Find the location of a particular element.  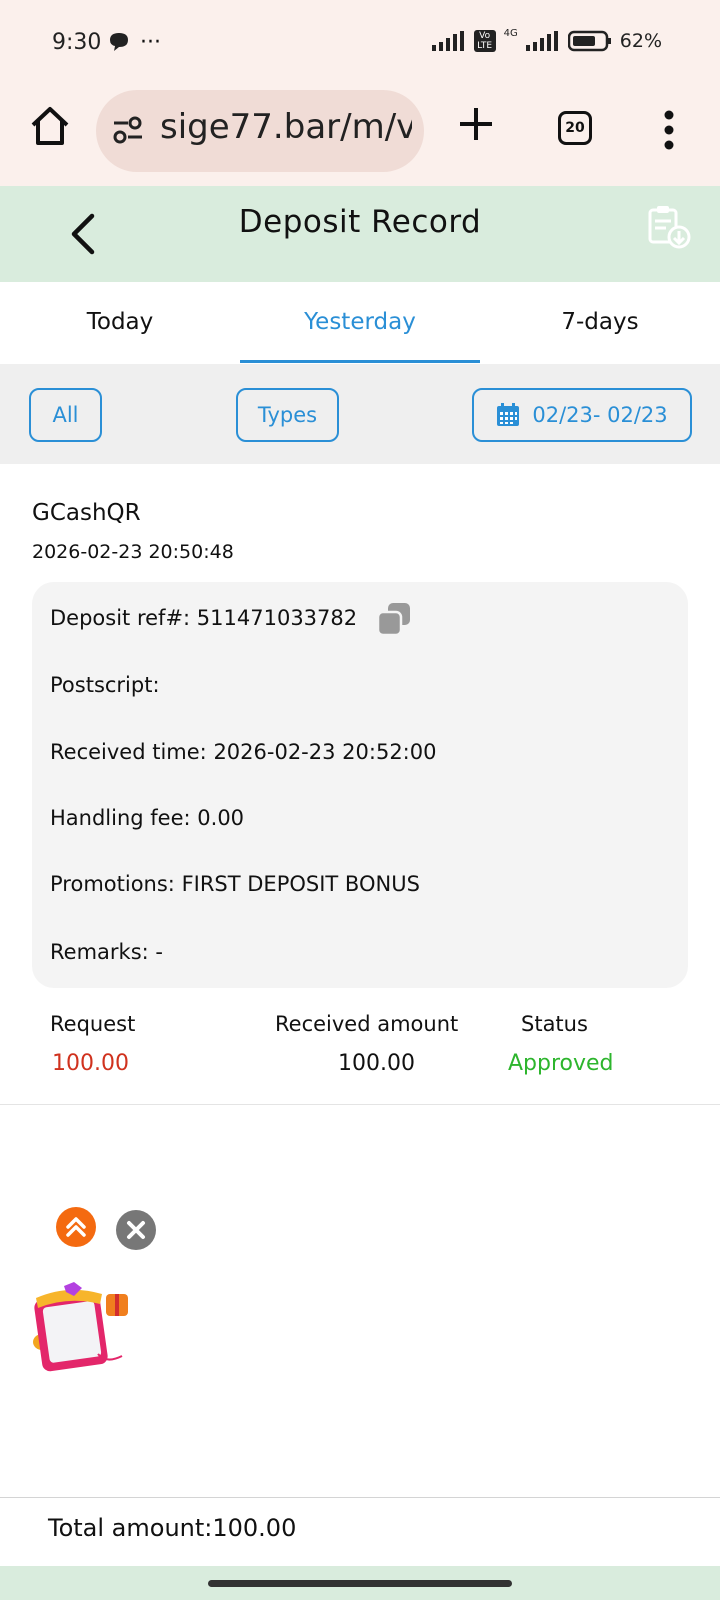

types-filter-button: Types is located at coordinates (287, 415).